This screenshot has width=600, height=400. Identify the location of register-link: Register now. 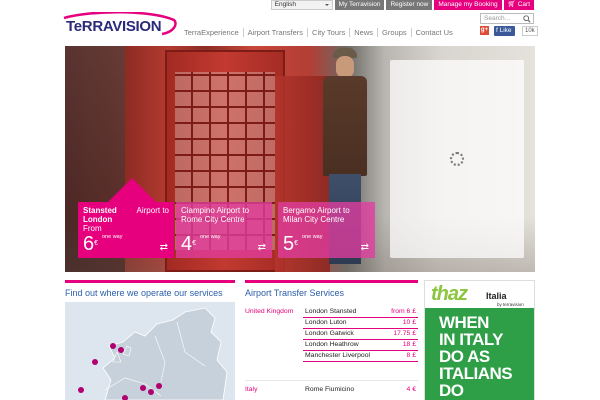
(409, 5).